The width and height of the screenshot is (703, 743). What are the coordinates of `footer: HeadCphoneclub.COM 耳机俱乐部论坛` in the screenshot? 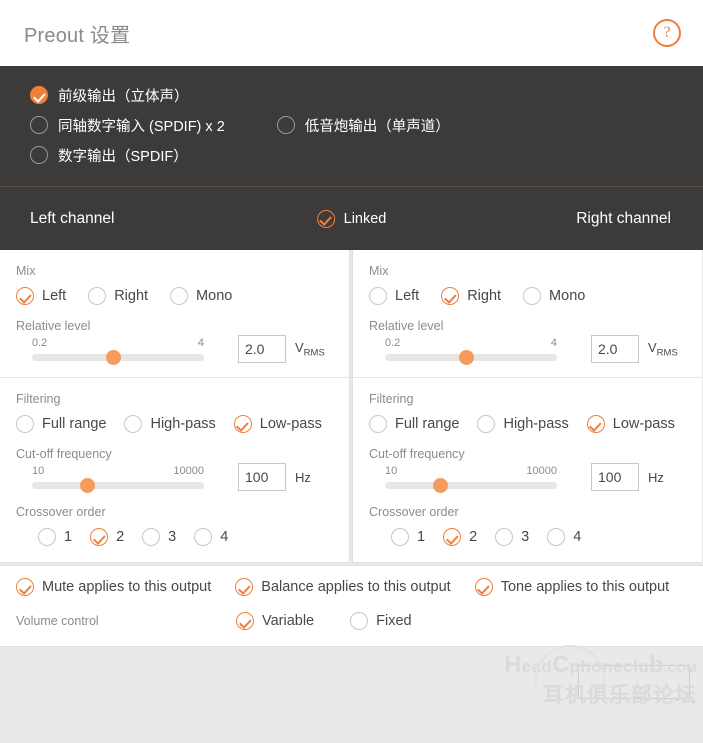 It's located at (351, 688).